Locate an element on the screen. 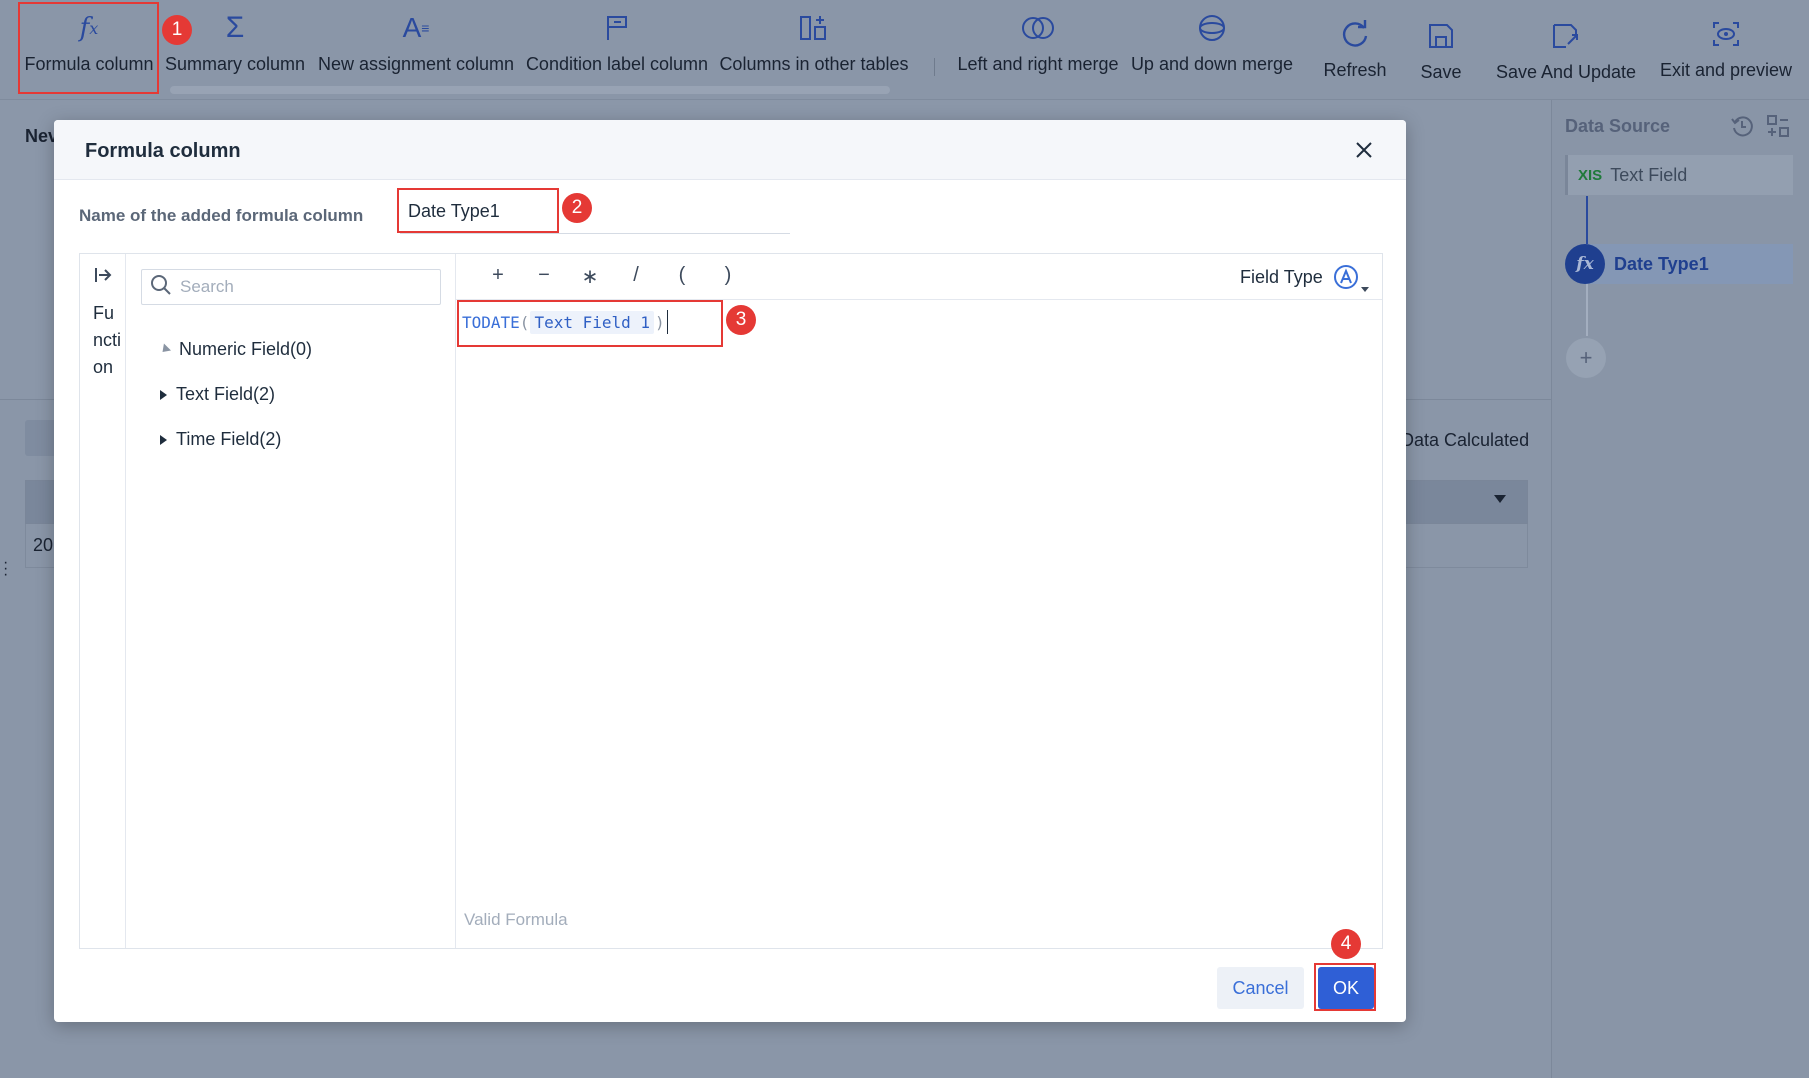 This screenshot has height=1078, width=1809. toolbar-label: Summary column is located at coordinates (235, 64).